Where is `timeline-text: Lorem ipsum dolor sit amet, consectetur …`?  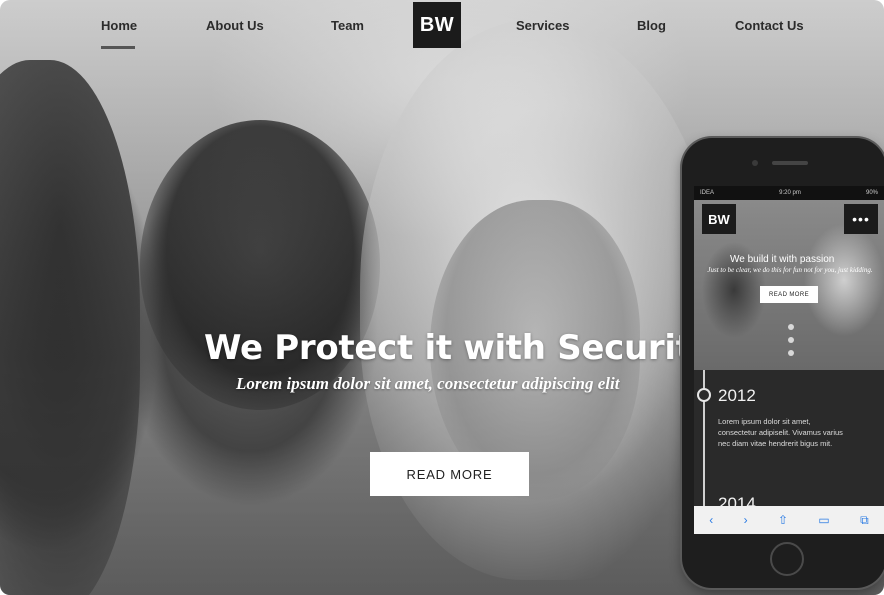 timeline-text: Lorem ipsum dolor sit amet, consectetur … is located at coordinates (780, 432).